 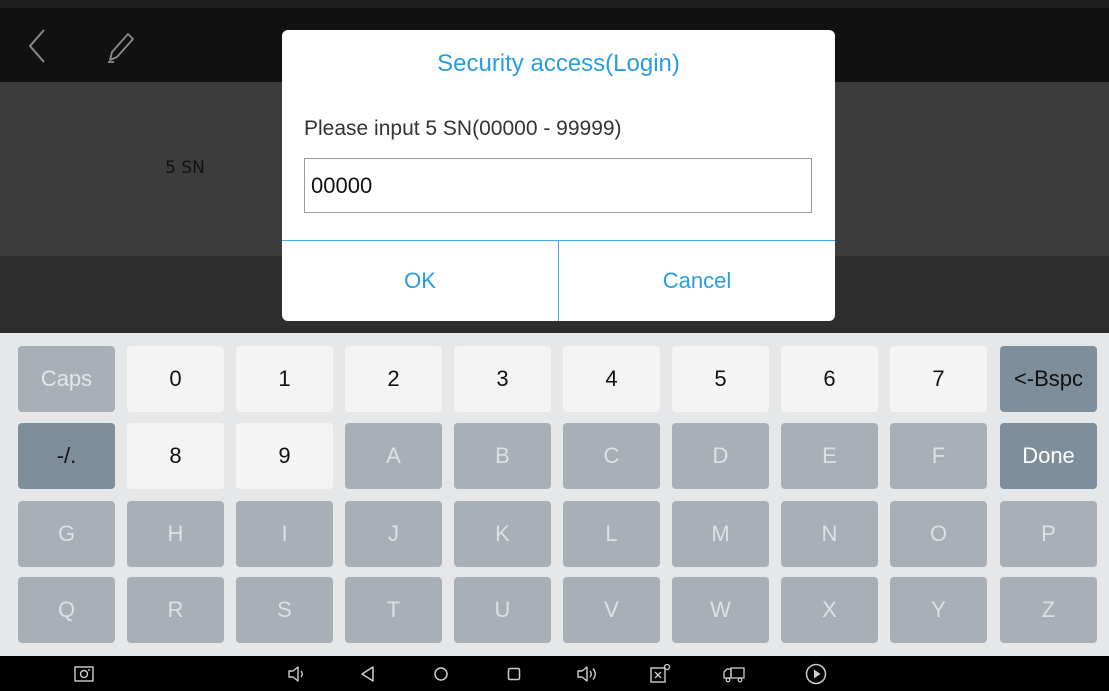 I want to click on vci-icon, so click(x=660, y=674).